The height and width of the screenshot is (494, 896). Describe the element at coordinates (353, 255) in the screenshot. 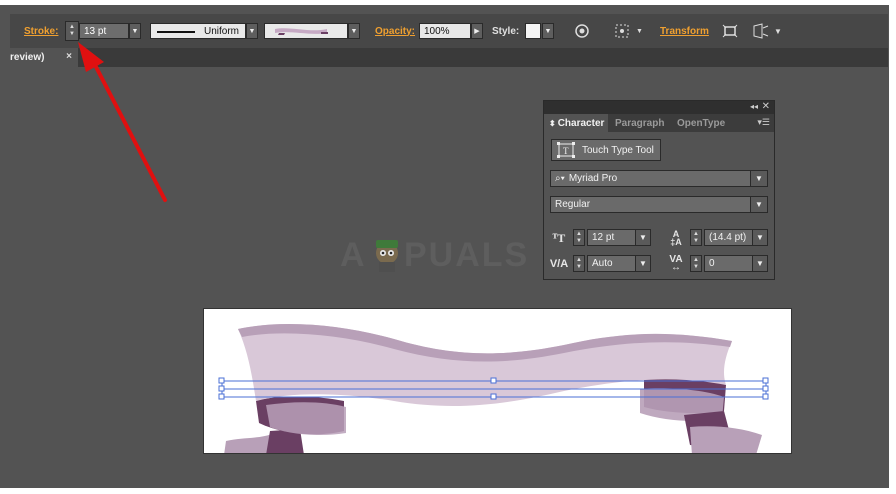

I see `svg-text: A` at that location.